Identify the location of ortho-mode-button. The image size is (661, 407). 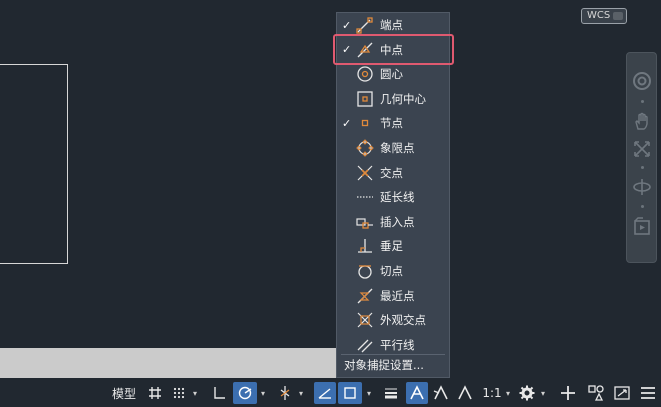
(219, 393).